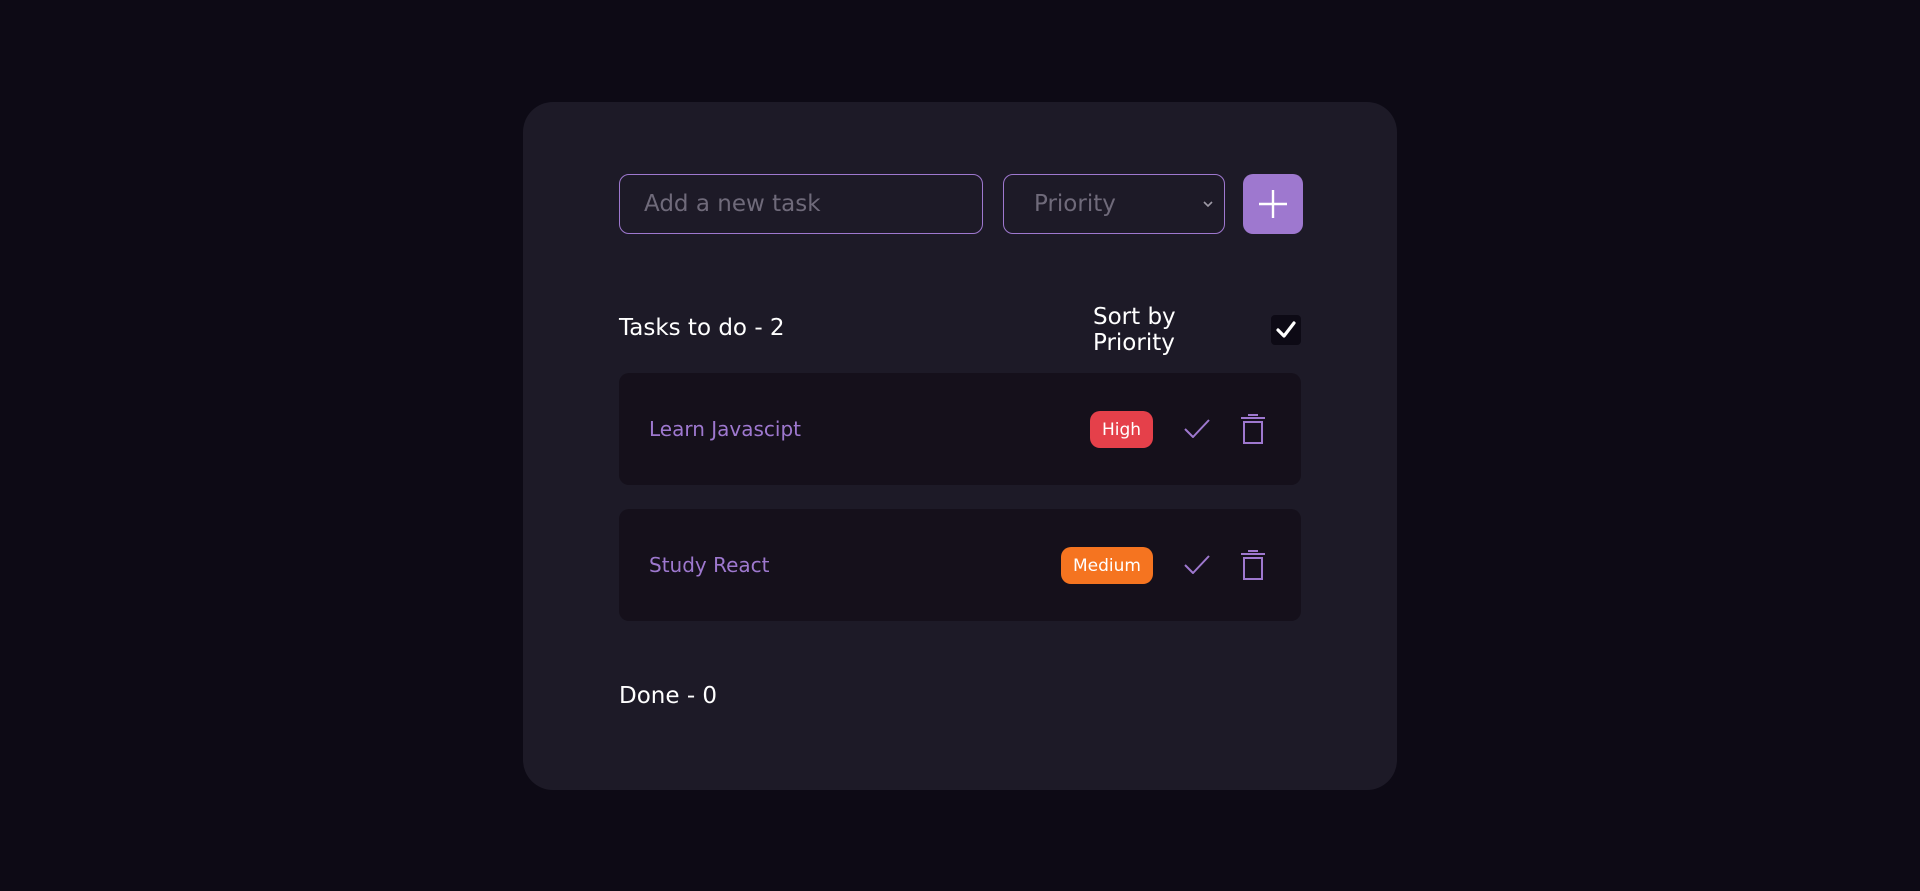 The image size is (1920, 891). What do you see at coordinates (1208, 204) in the screenshot?
I see `chevron-down-icon` at bounding box center [1208, 204].